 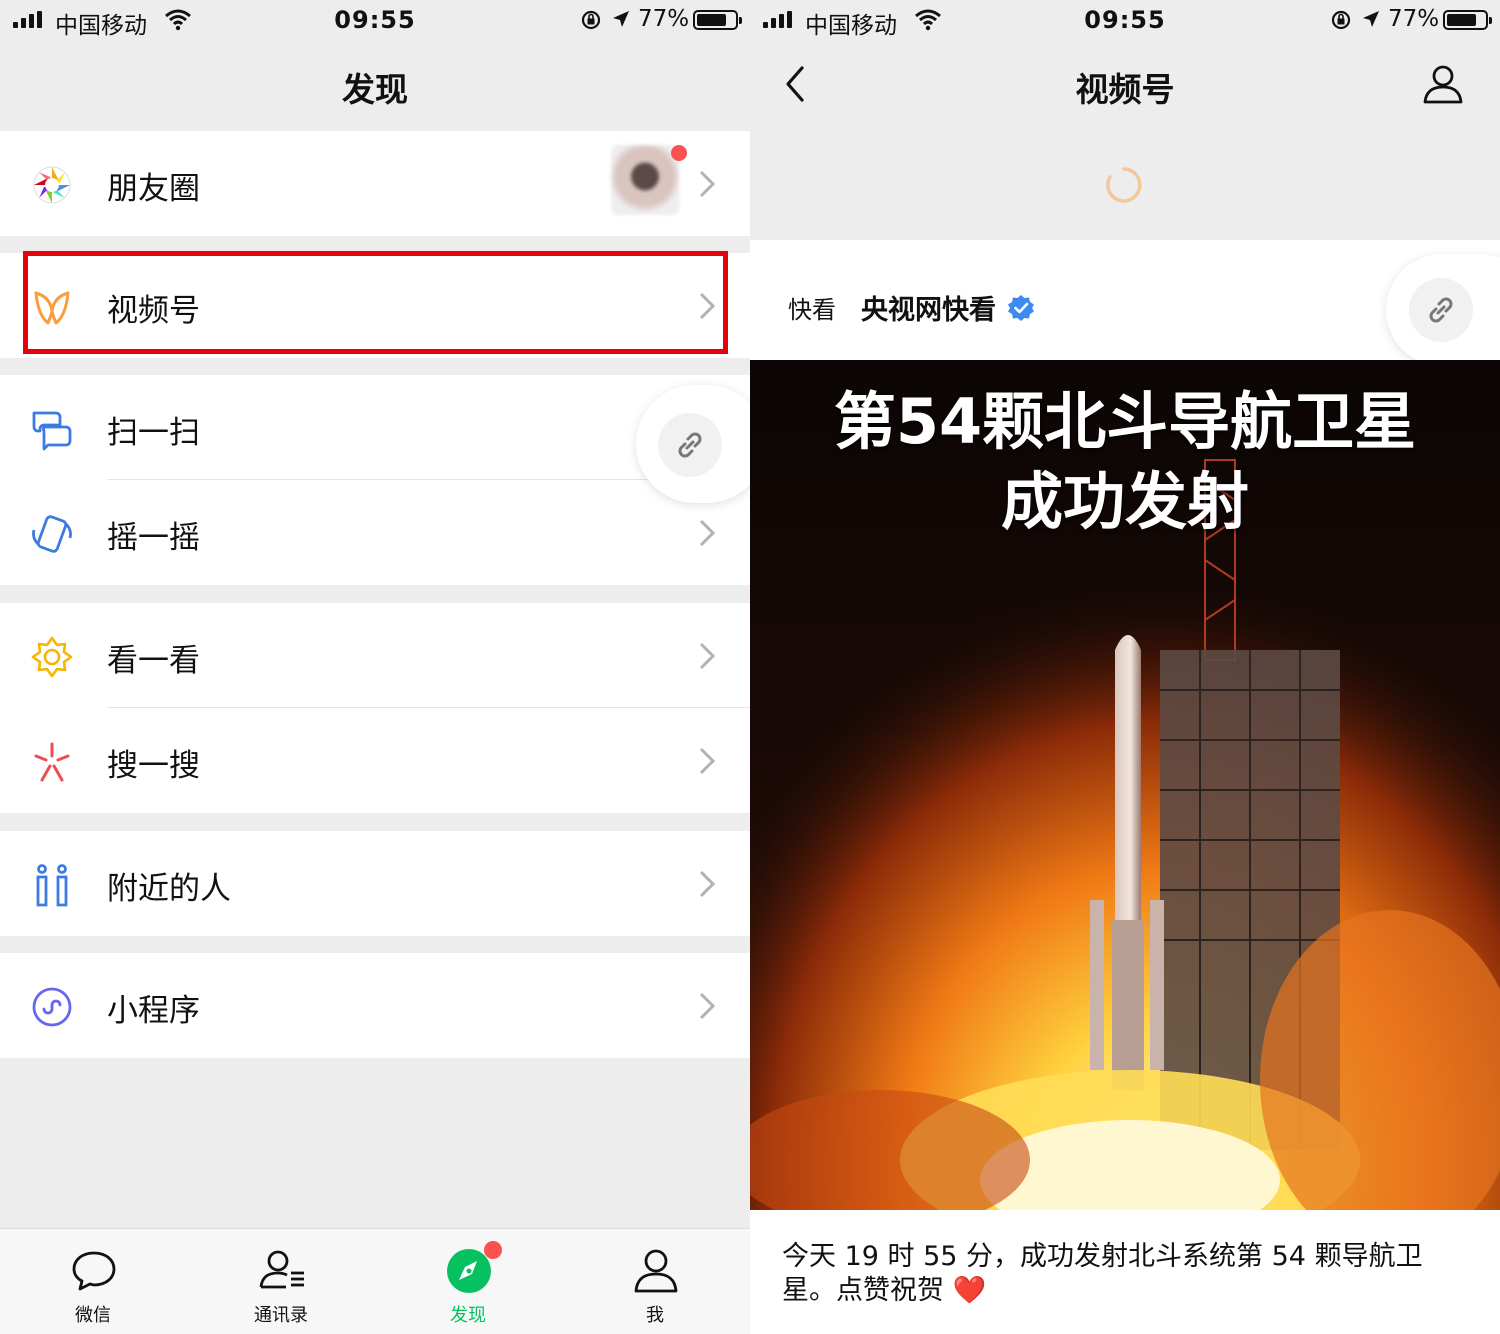 I want to click on page-title: 发现, so click(x=375, y=89).